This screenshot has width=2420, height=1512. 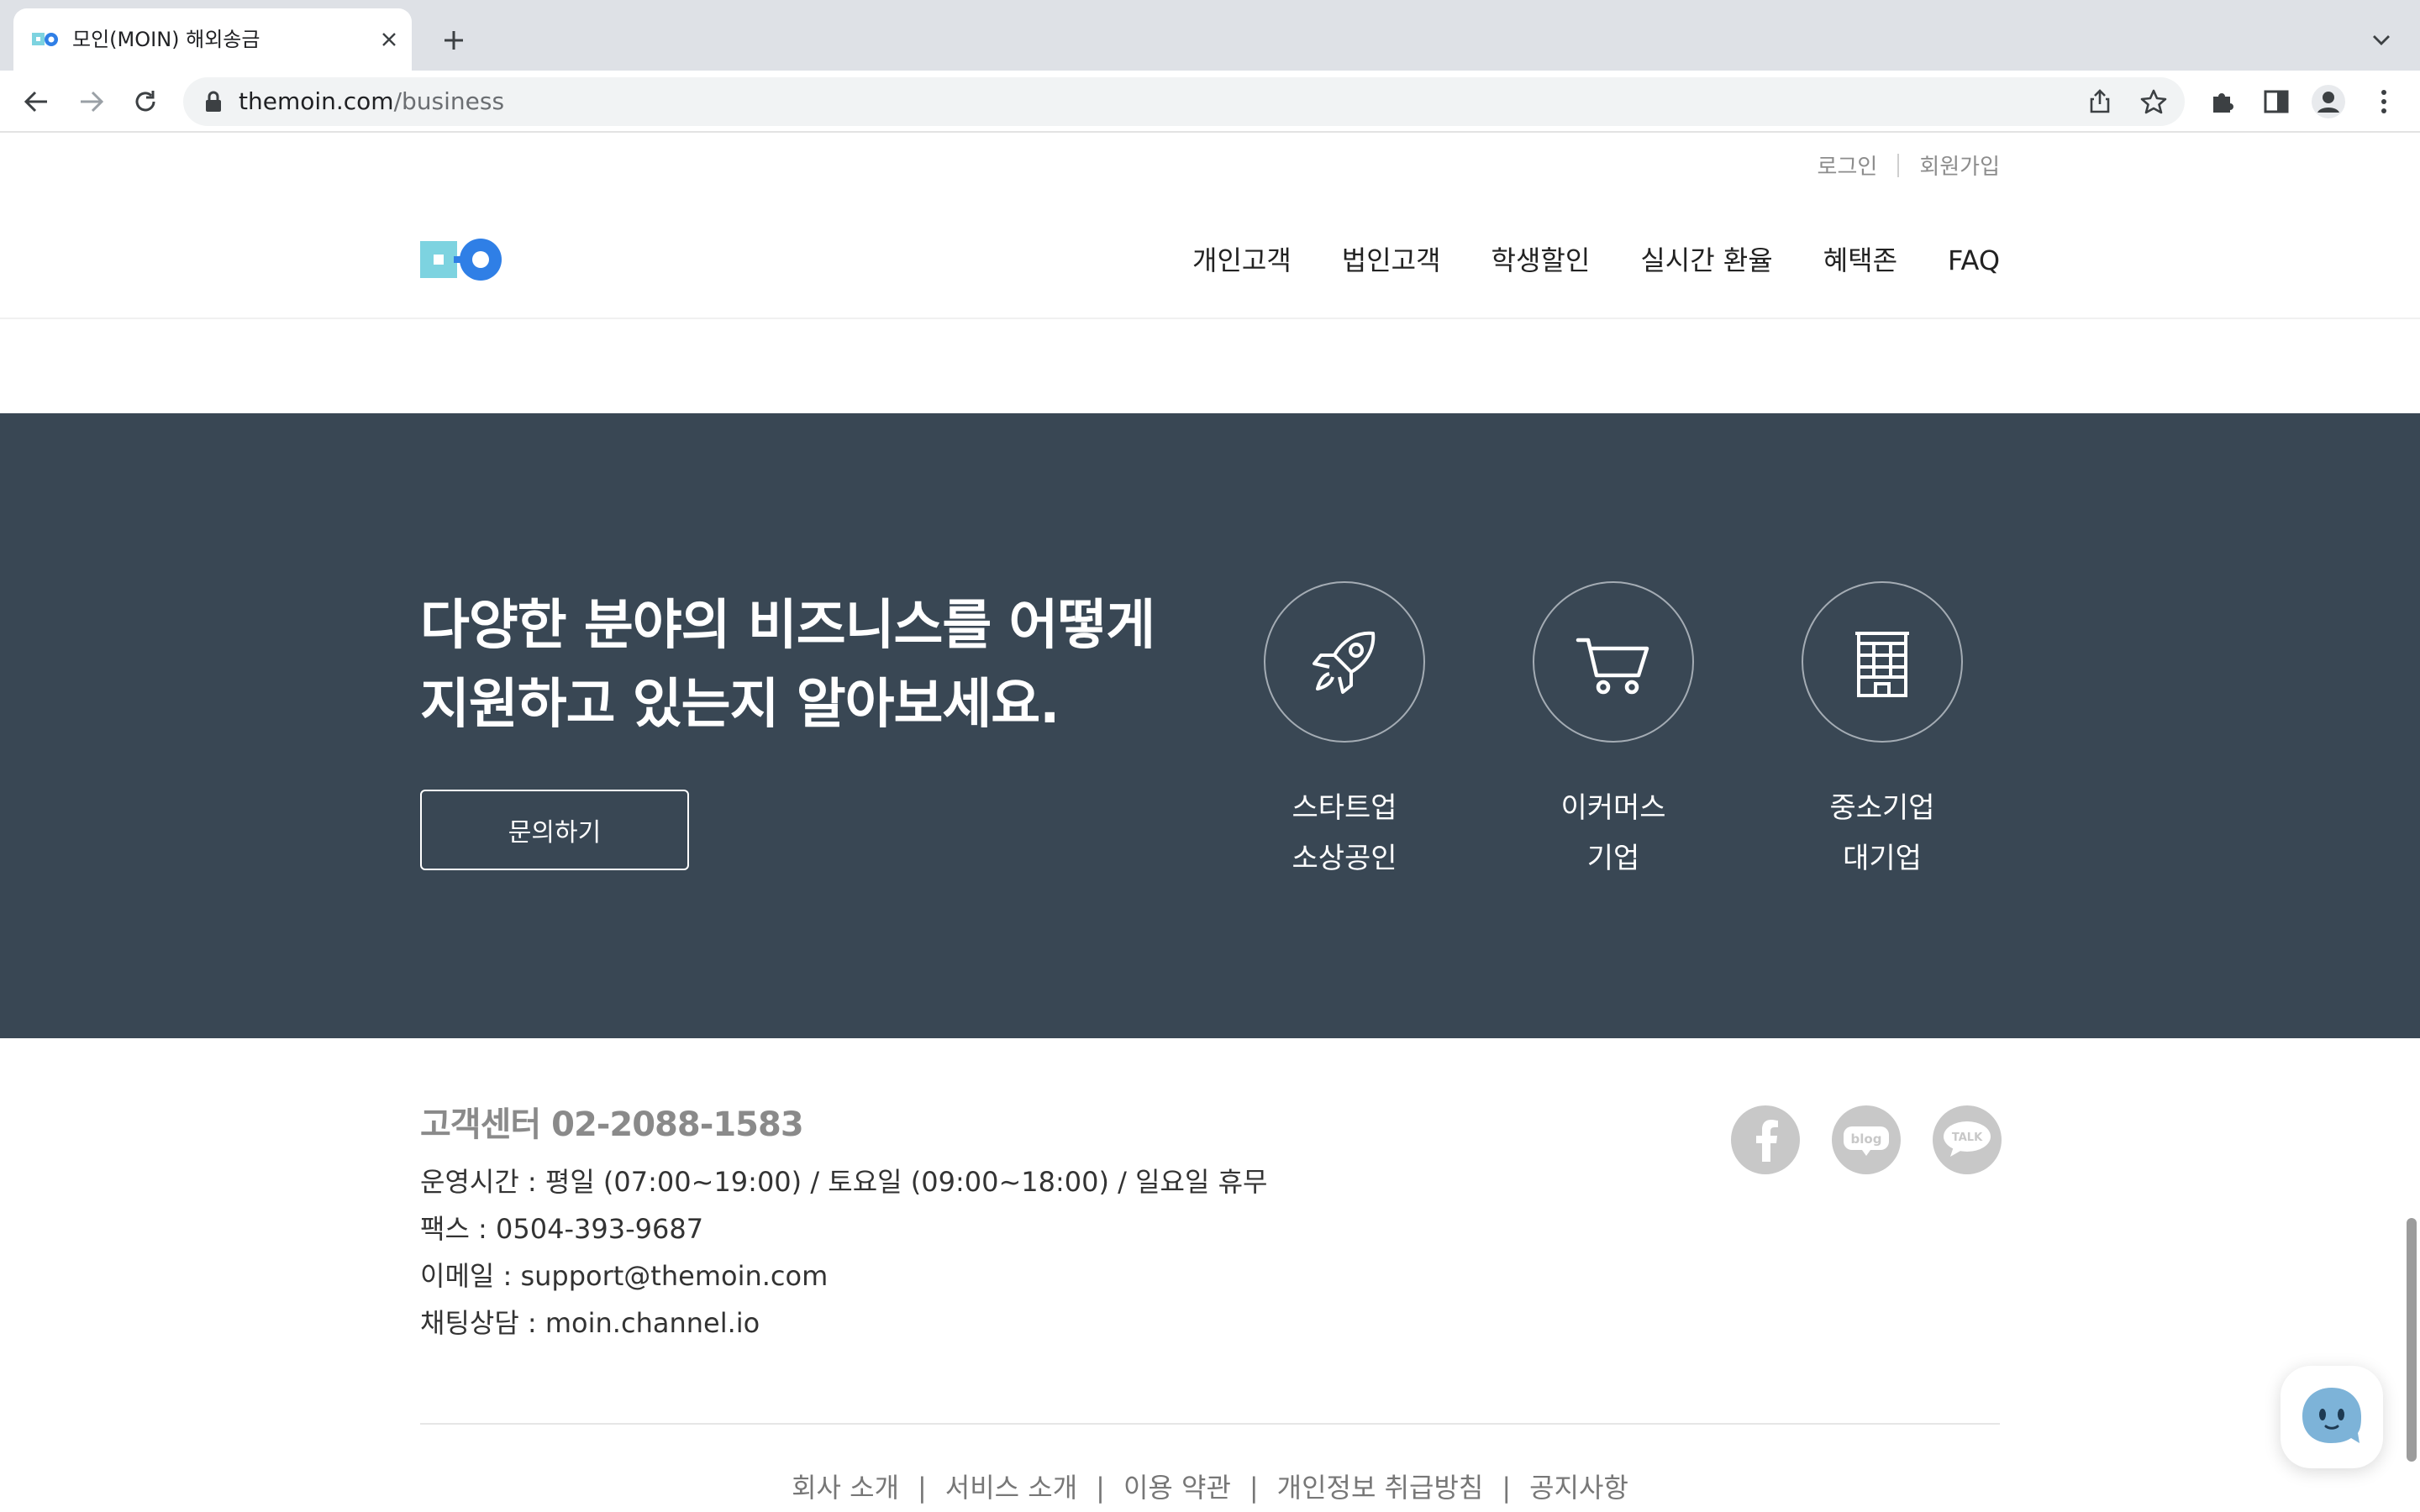 I want to click on browser-toolbar: themoin.com/business, so click(x=1210, y=102).